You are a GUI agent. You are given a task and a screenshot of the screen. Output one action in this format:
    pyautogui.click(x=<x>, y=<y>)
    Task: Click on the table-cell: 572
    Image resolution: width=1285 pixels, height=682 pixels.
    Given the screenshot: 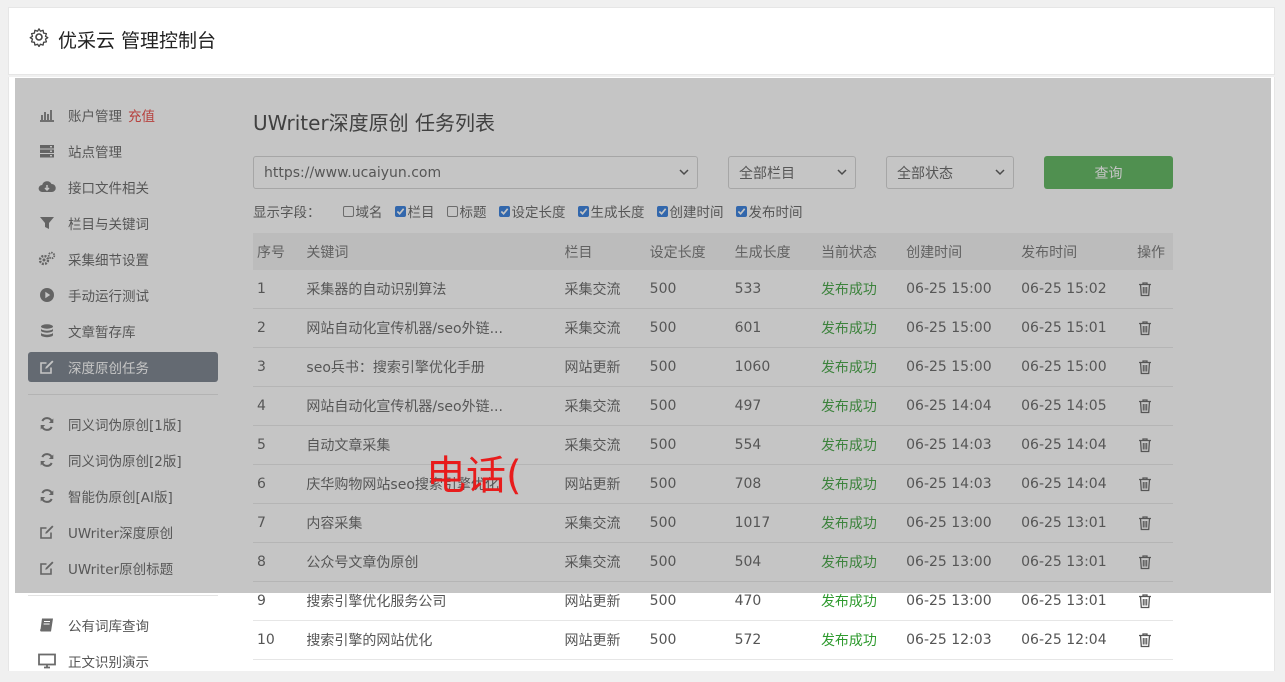 What is the action you would take?
    pyautogui.click(x=773, y=640)
    